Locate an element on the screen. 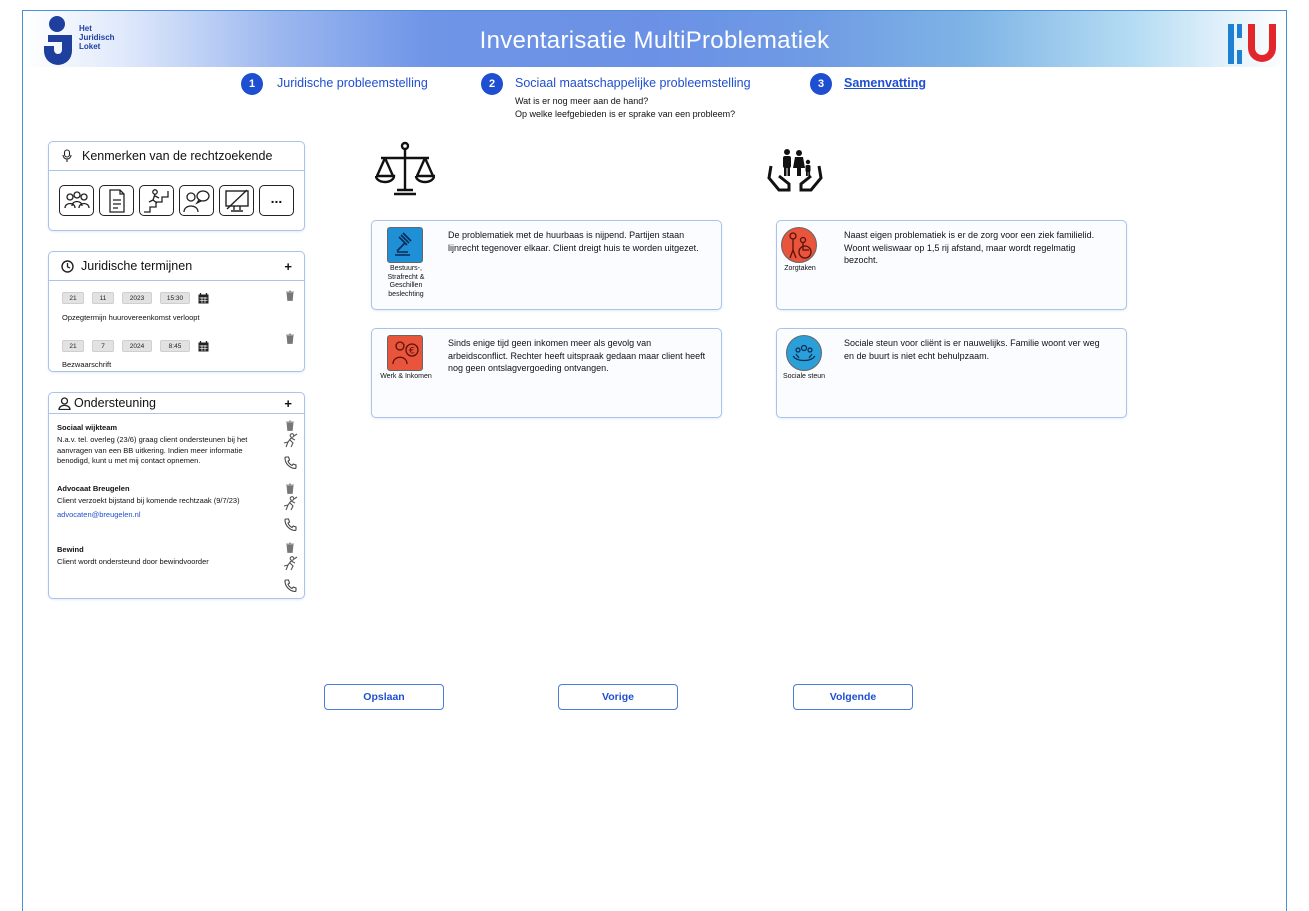  time-field: 15:30 is located at coordinates (175, 298).